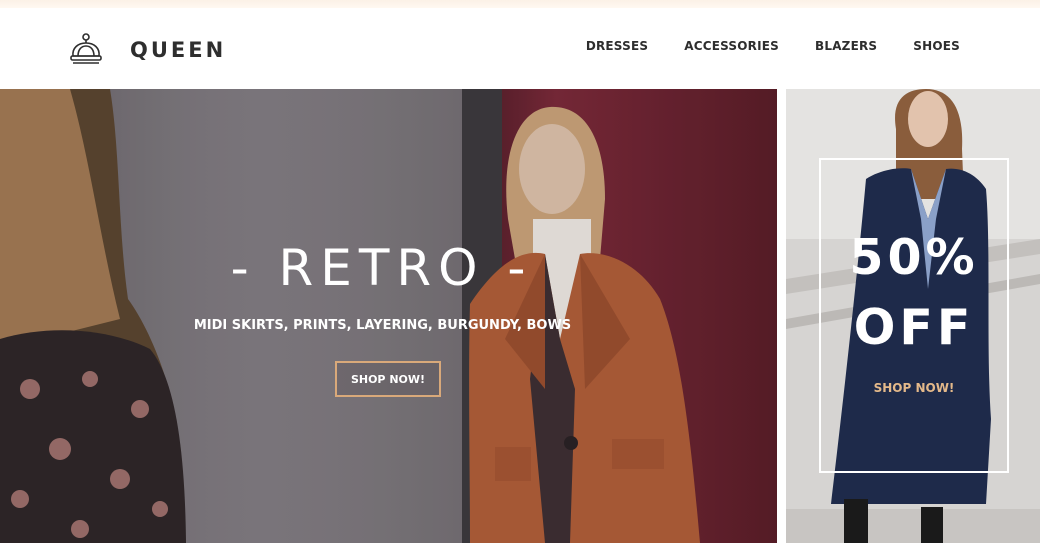 The width and height of the screenshot is (1040, 543). What do you see at coordinates (914, 257) in the screenshot?
I see `promo-title-line1: 50%` at bounding box center [914, 257].